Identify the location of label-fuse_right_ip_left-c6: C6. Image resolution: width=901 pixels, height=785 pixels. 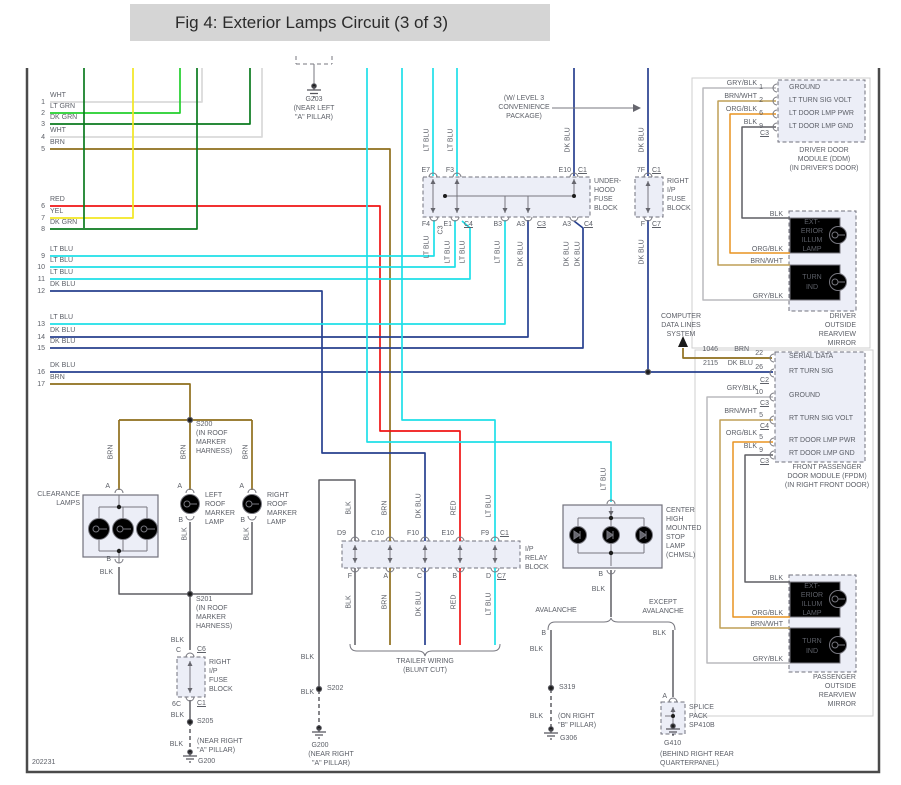
(201, 649).